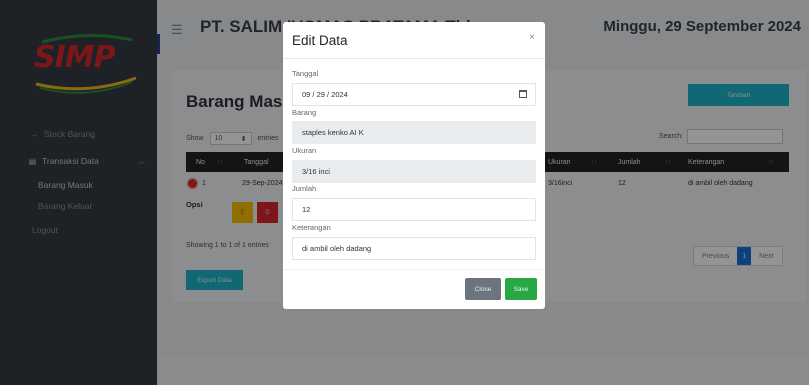 This screenshot has width=809, height=385. I want to click on barang-value: staples kenko AI K, so click(333, 132).